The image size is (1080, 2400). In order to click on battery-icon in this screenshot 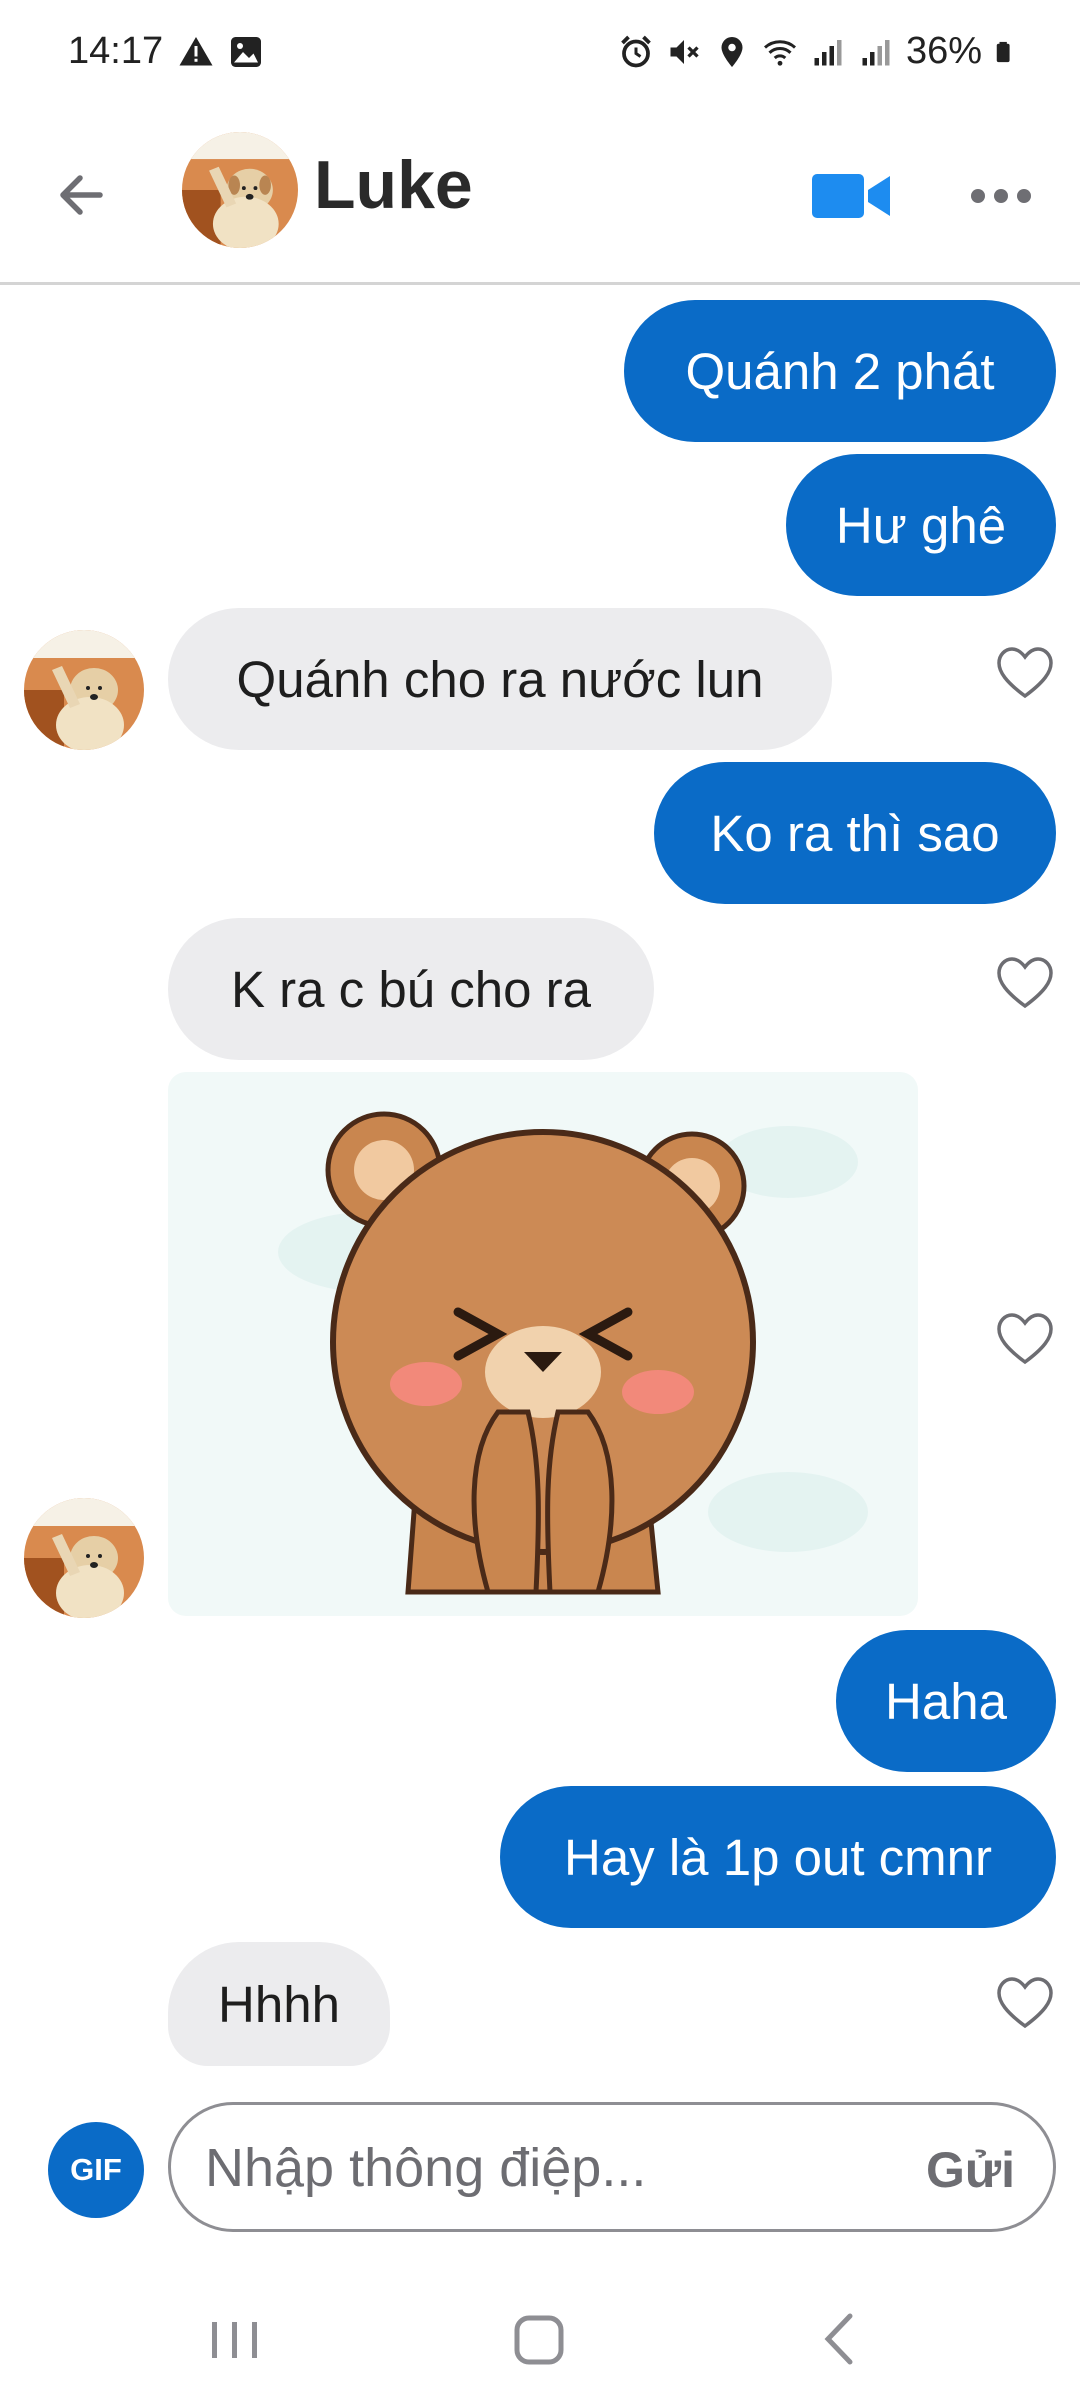, I will do `click(1003, 51)`.